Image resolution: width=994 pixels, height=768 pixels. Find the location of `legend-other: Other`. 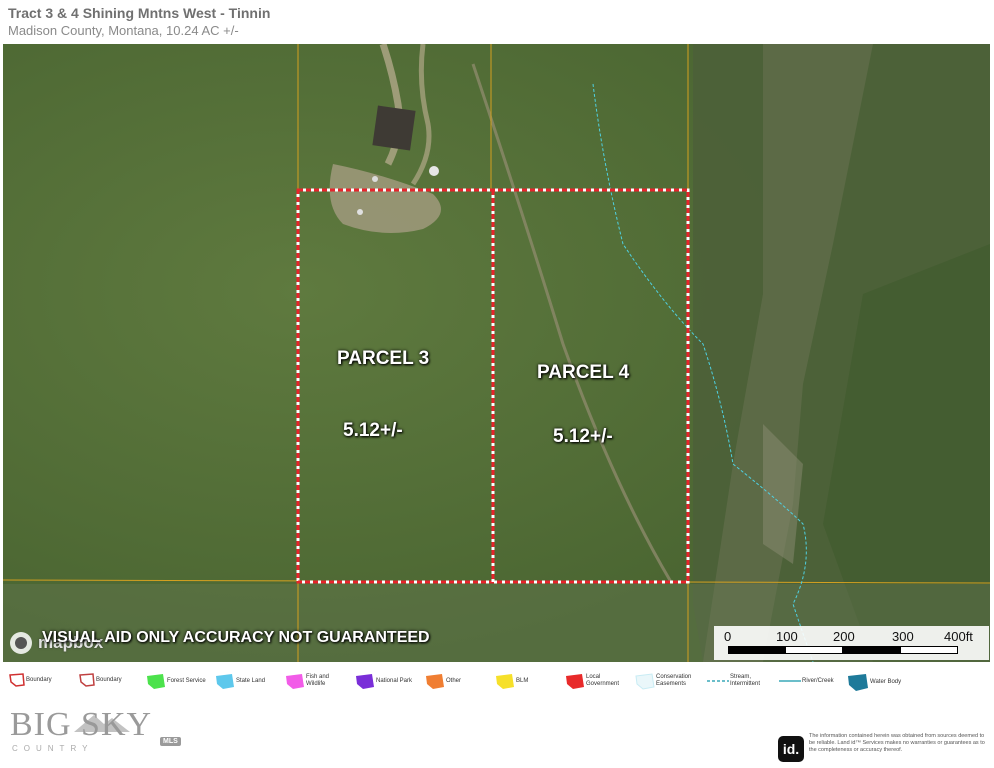

legend-other: Other is located at coordinates (442, 681).